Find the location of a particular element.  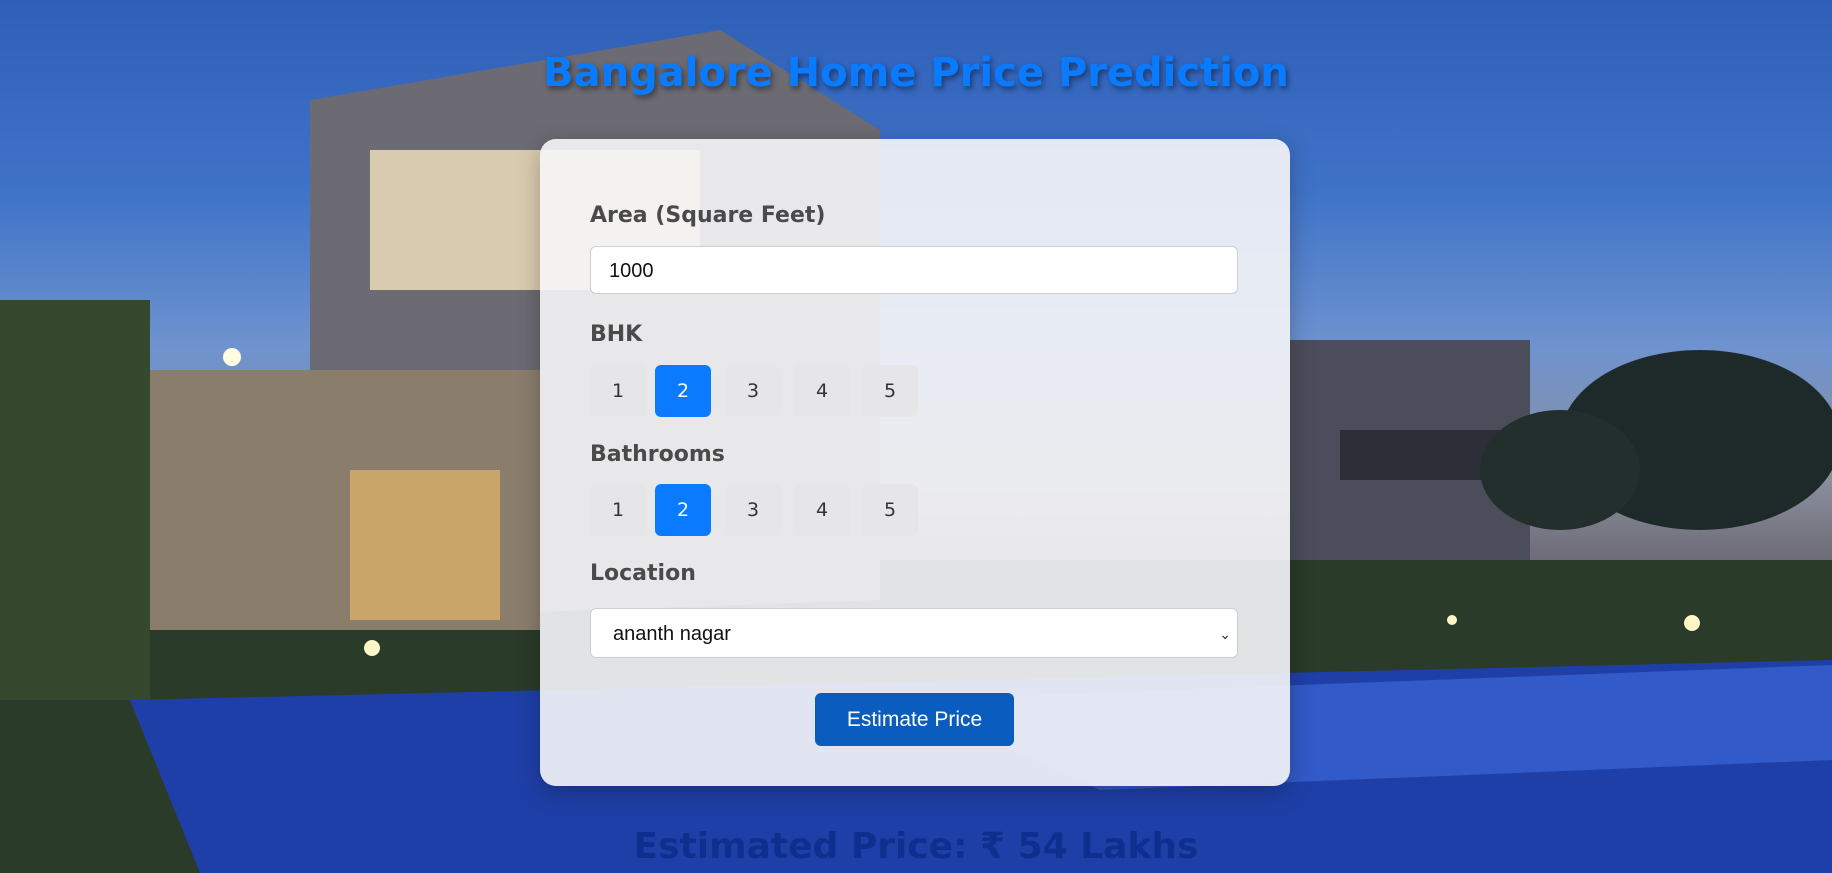

bhk-option-4: 4 is located at coordinates (822, 391).